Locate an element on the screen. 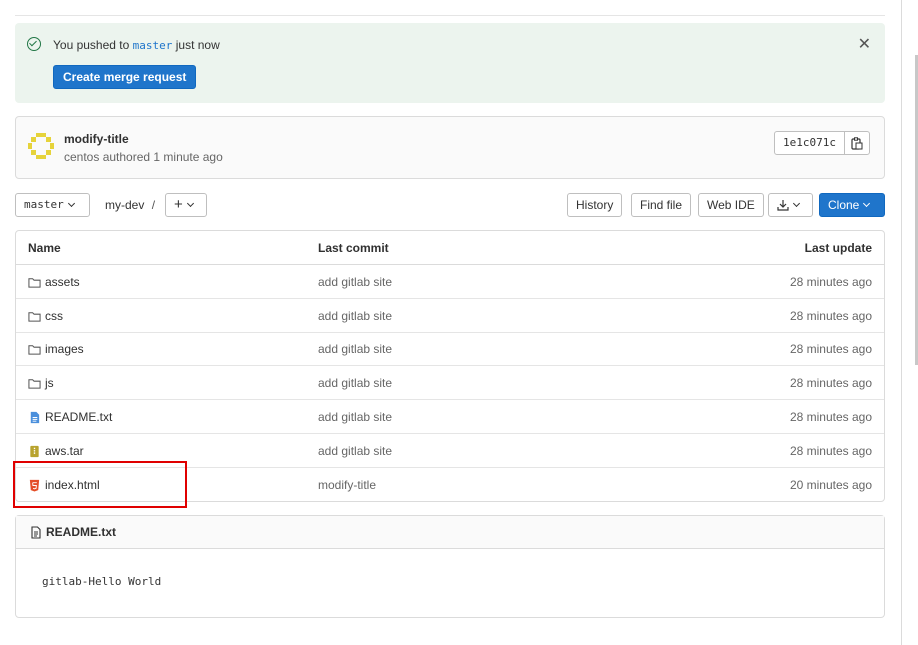  push-message-prefix: You pushed to is located at coordinates (91, 45).